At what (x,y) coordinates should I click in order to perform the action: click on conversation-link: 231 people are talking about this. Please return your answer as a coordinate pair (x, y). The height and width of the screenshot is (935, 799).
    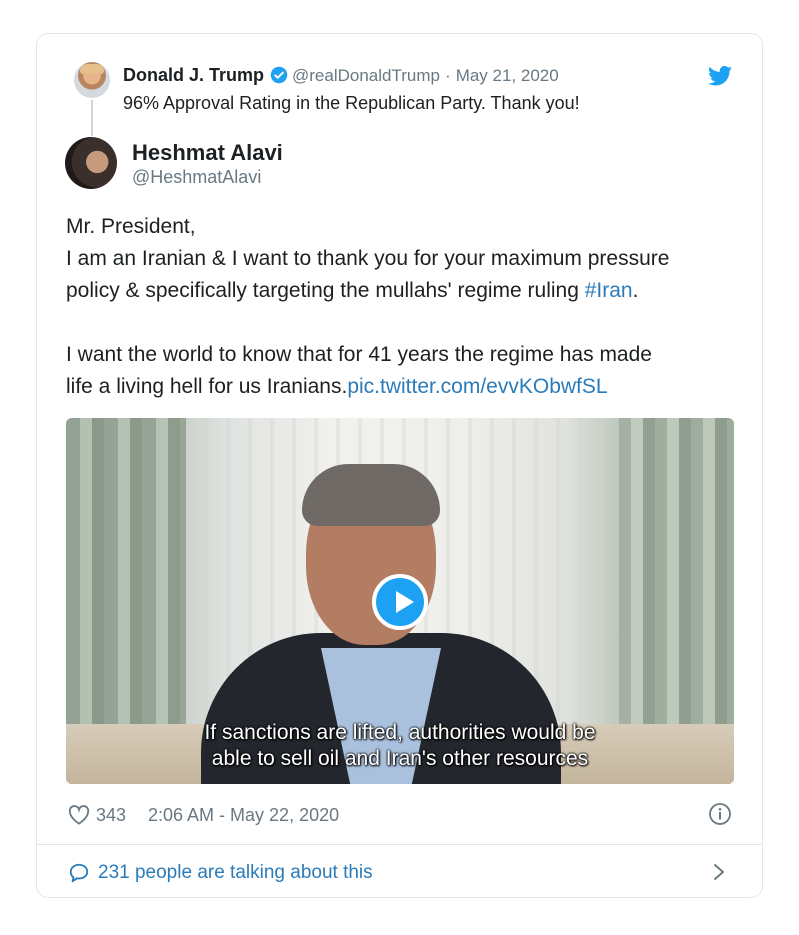
    Looking at the image, I should click on (400, 873).